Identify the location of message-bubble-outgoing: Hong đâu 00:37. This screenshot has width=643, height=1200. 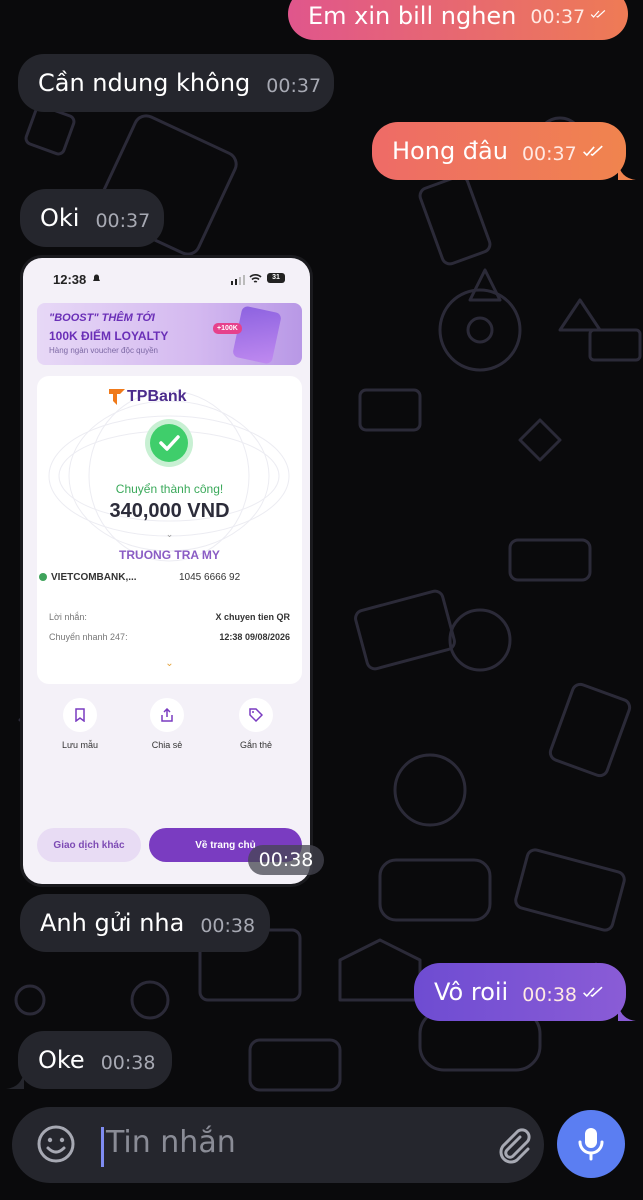
(499, 151).